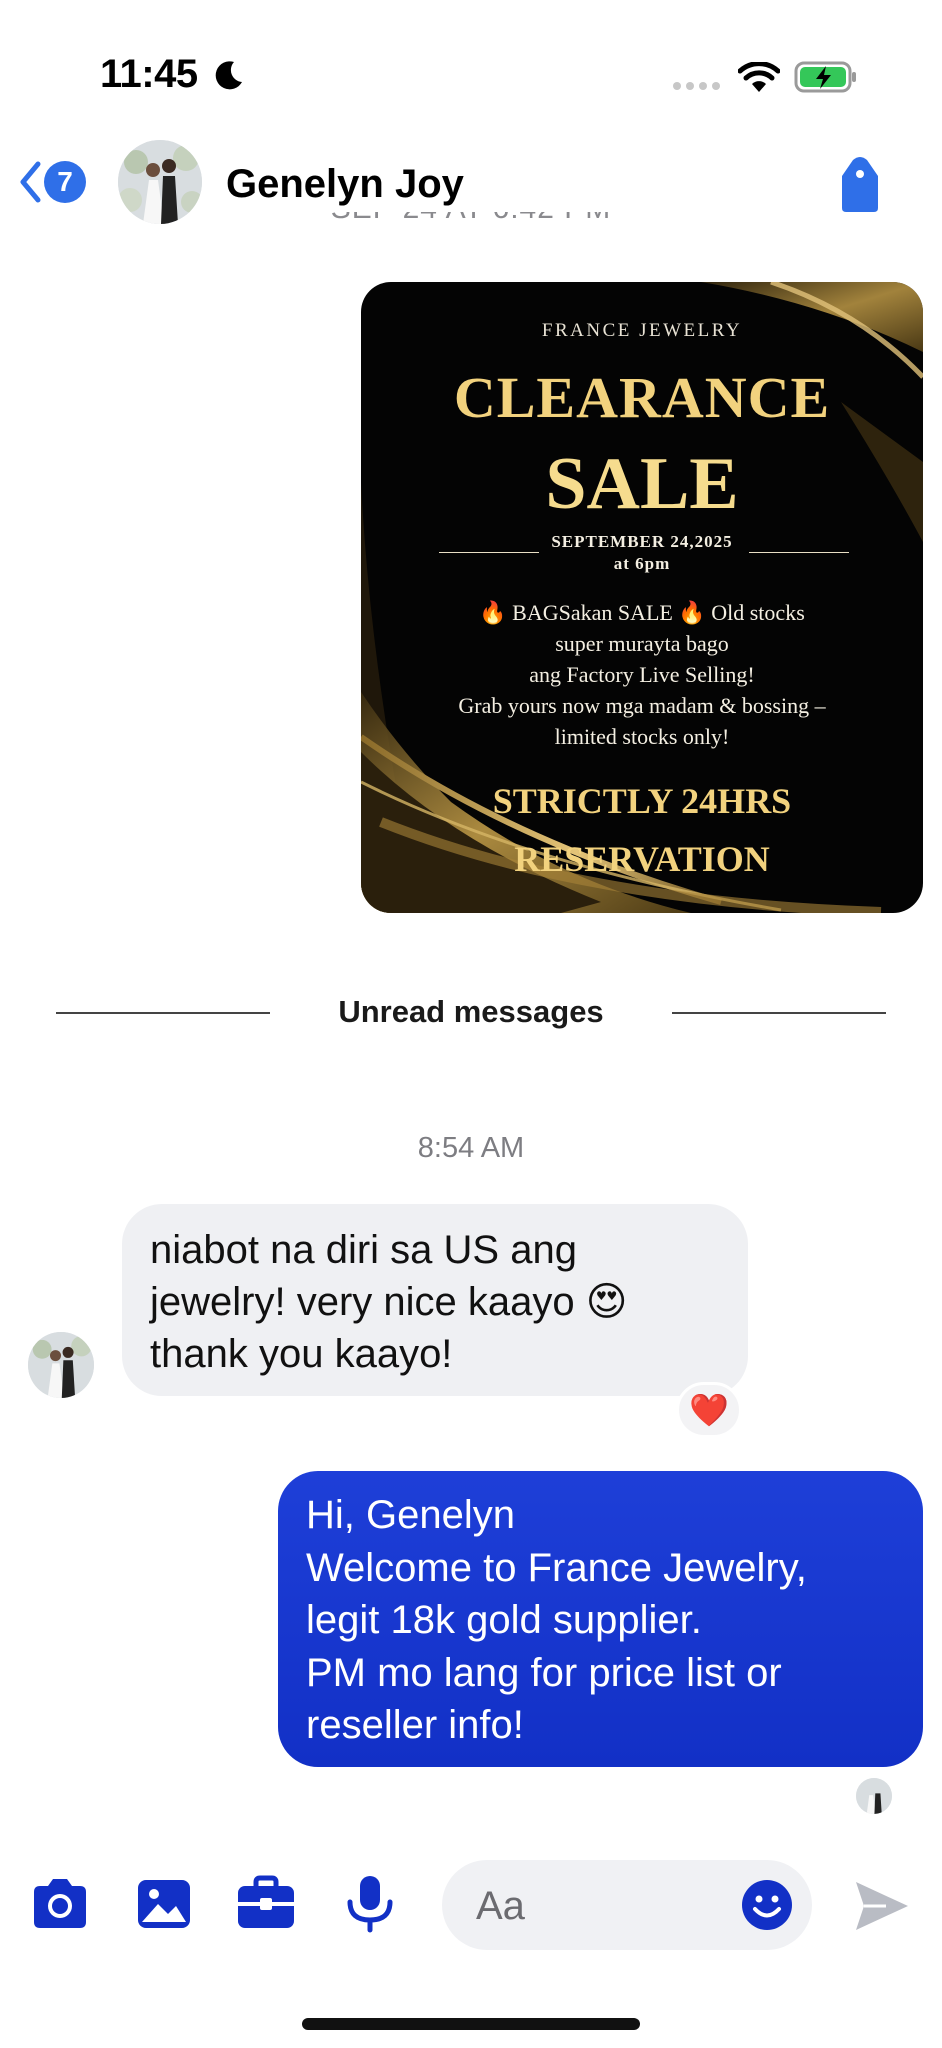  What do you see at coordinates (471, 1148) in the screenshot?
I see `message-timestamp: 8:54 AM` at bounding box center [471, 1148].